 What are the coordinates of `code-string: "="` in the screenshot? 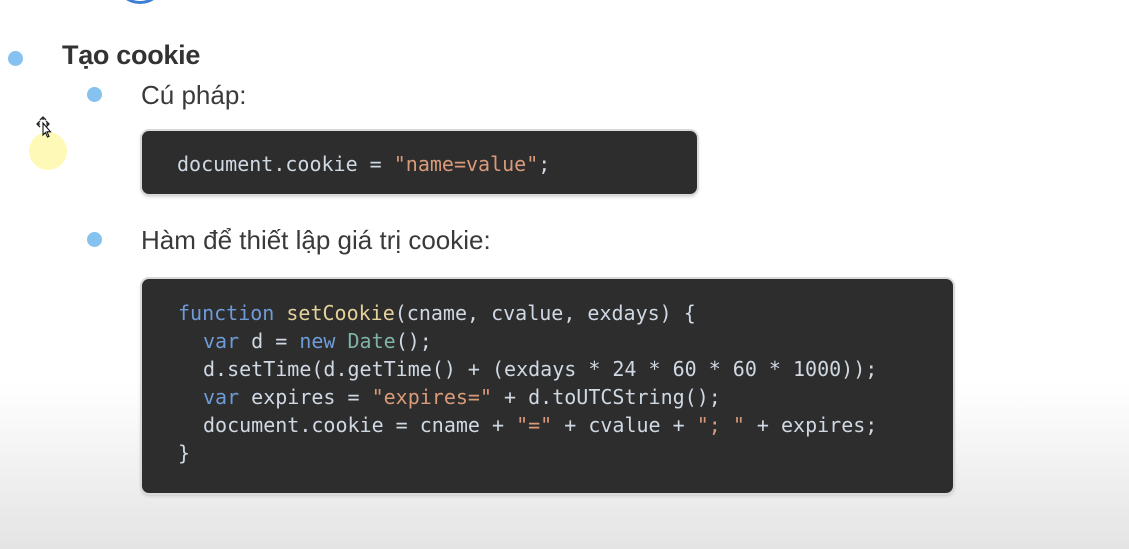 It's located at (534, 425).